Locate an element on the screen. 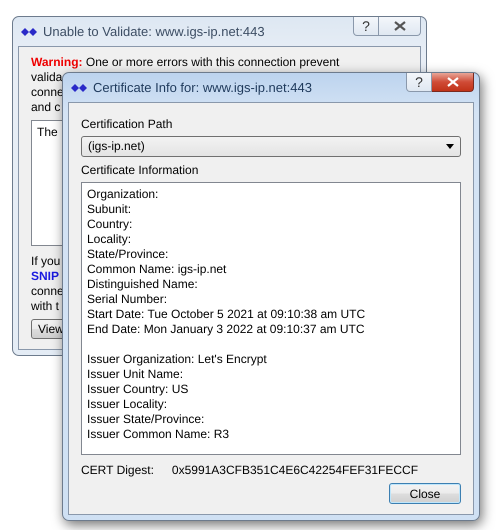 The width and height of the screenshot is (500, 530). info-text: Issuer State/Province: is located at coordinates (145, 419).